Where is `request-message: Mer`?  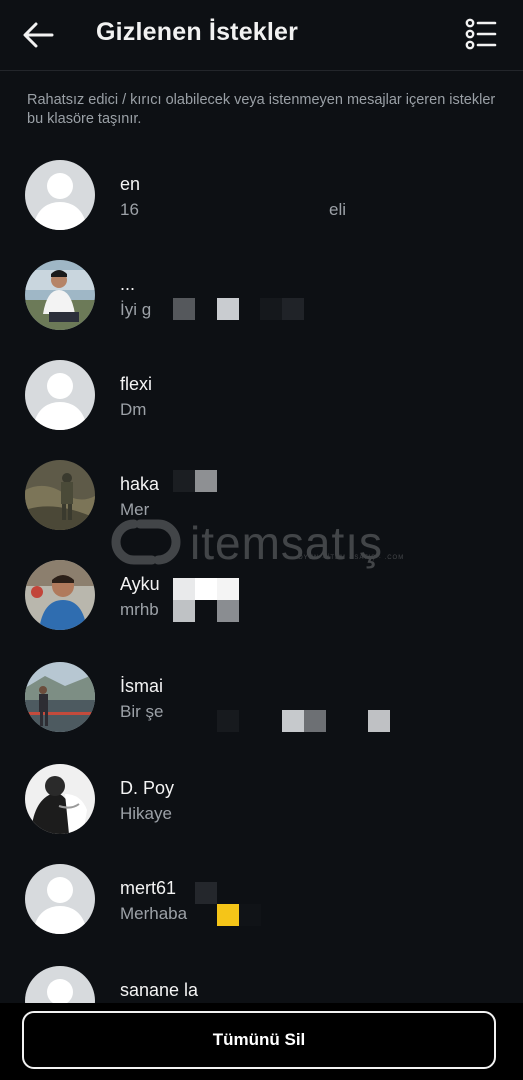 request-message: Mer is located at coordinates (135, 509).